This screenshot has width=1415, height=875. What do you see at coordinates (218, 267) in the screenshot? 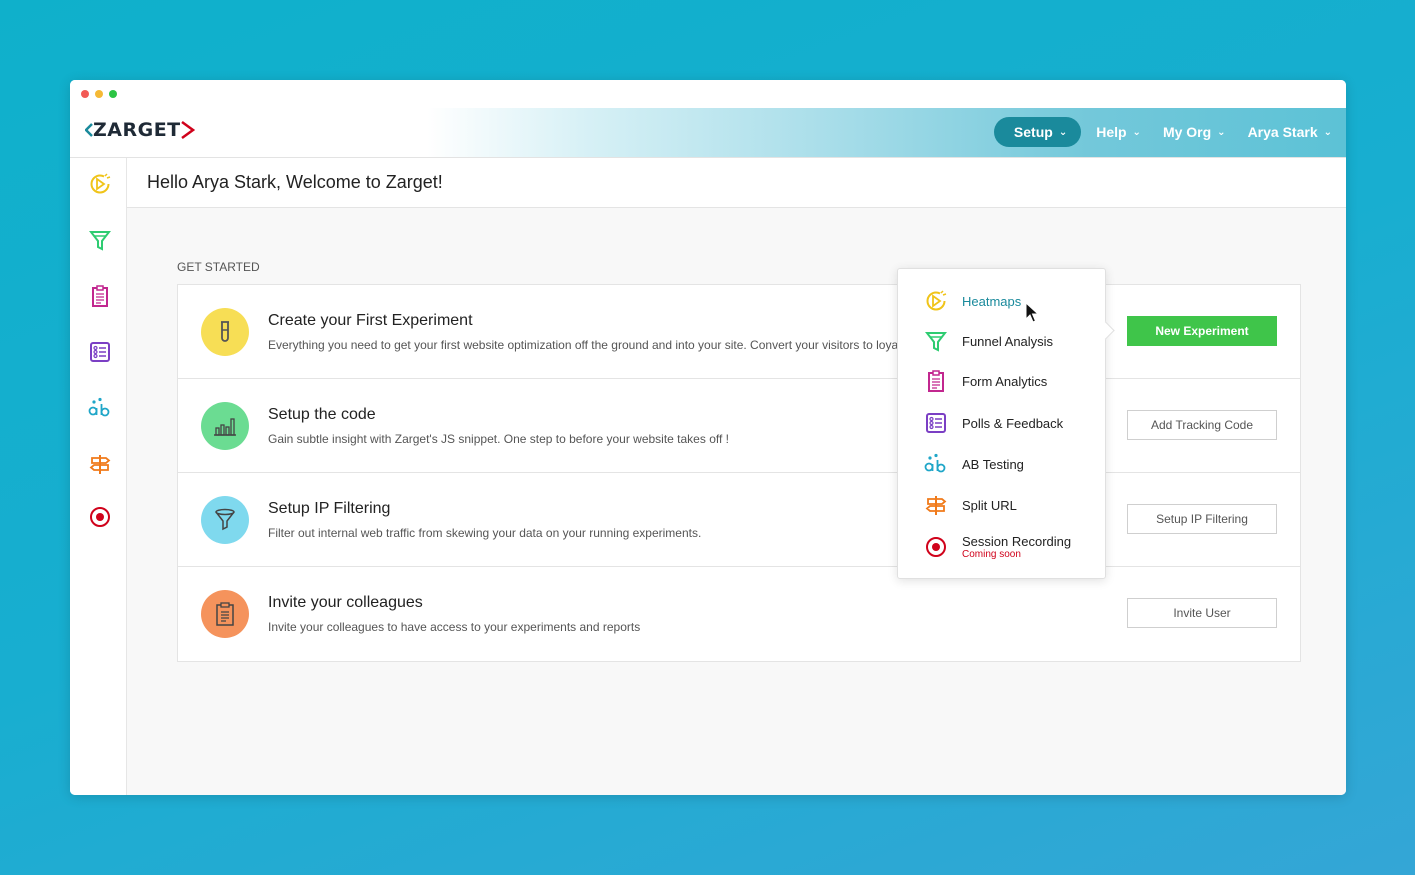
I see `section-label: GET STARTED` at bounding box center [218, 267].